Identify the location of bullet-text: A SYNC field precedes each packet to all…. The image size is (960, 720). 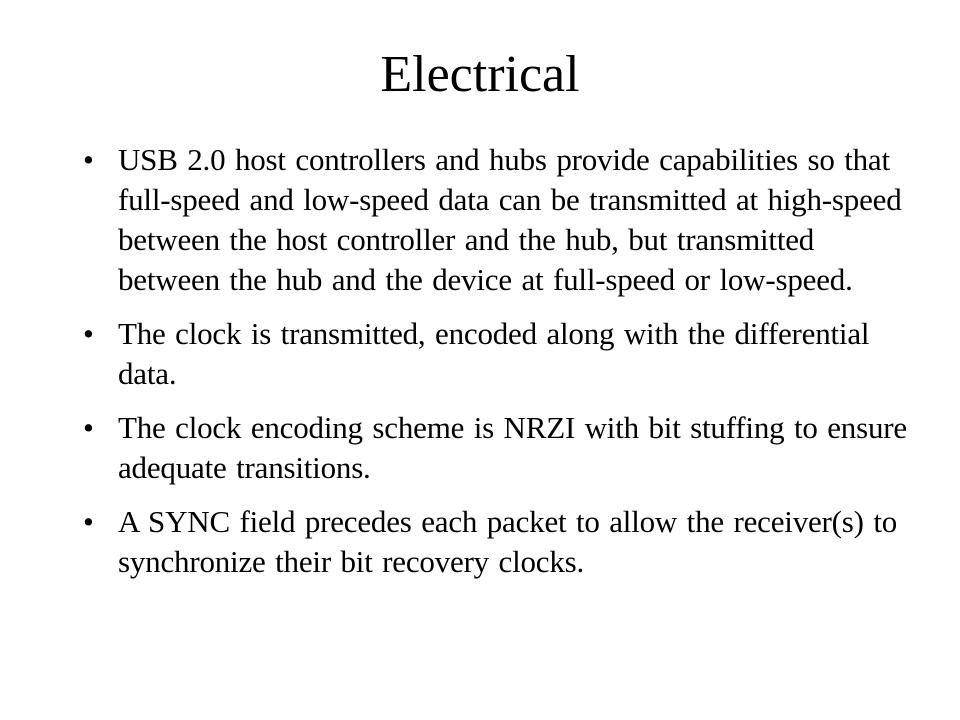
(508, 541).